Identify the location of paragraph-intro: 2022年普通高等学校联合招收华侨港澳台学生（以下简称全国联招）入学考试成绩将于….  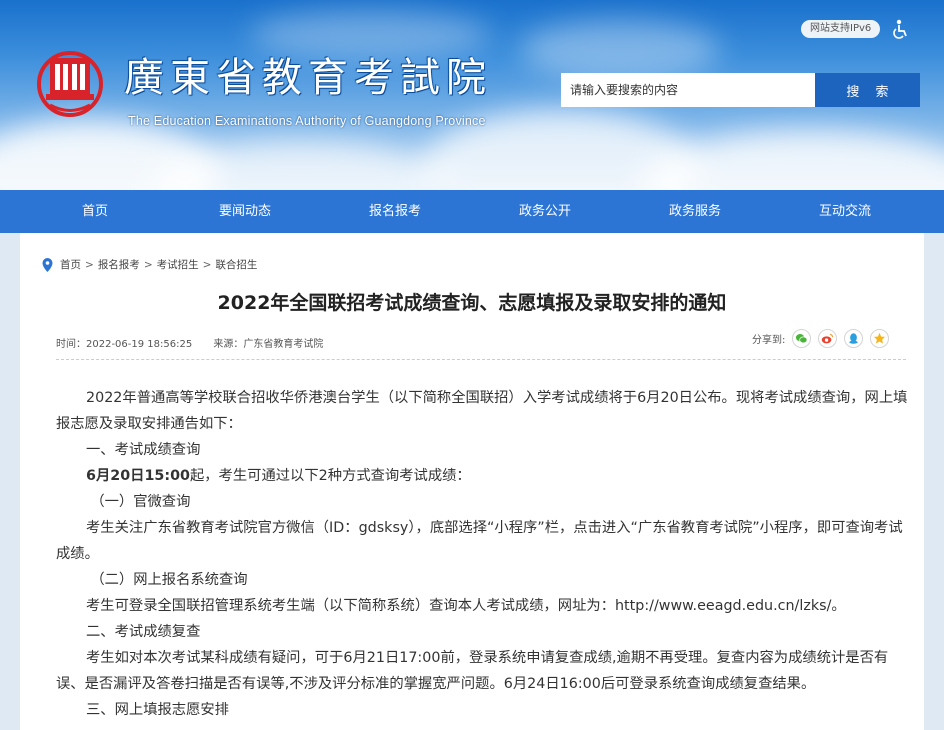
(482, 411).